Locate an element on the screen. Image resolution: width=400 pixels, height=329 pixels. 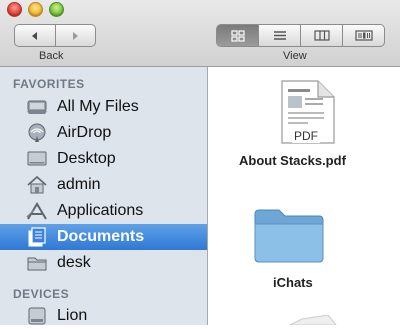
chevron-right-icon is located at coordinates (76, 35).